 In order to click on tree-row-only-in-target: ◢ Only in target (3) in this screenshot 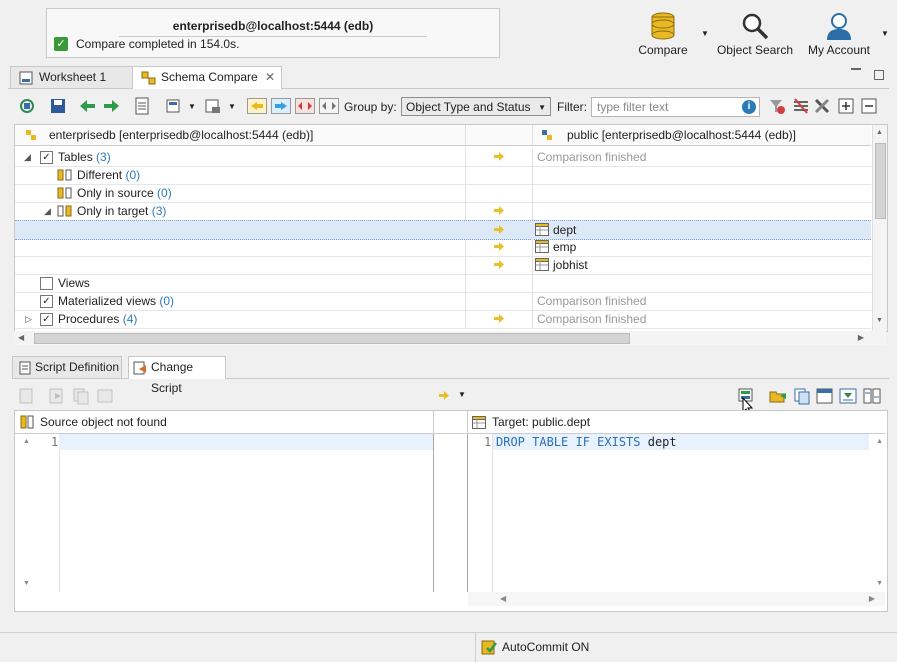, I will do `click(443, 211)`.